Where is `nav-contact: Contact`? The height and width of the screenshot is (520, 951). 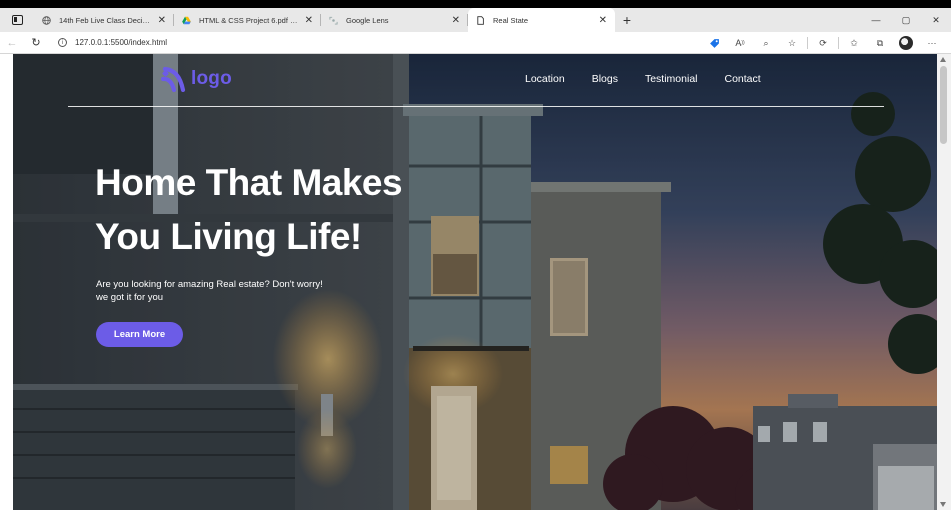
nav-contact: Contact is located at coordinates (743, 79).